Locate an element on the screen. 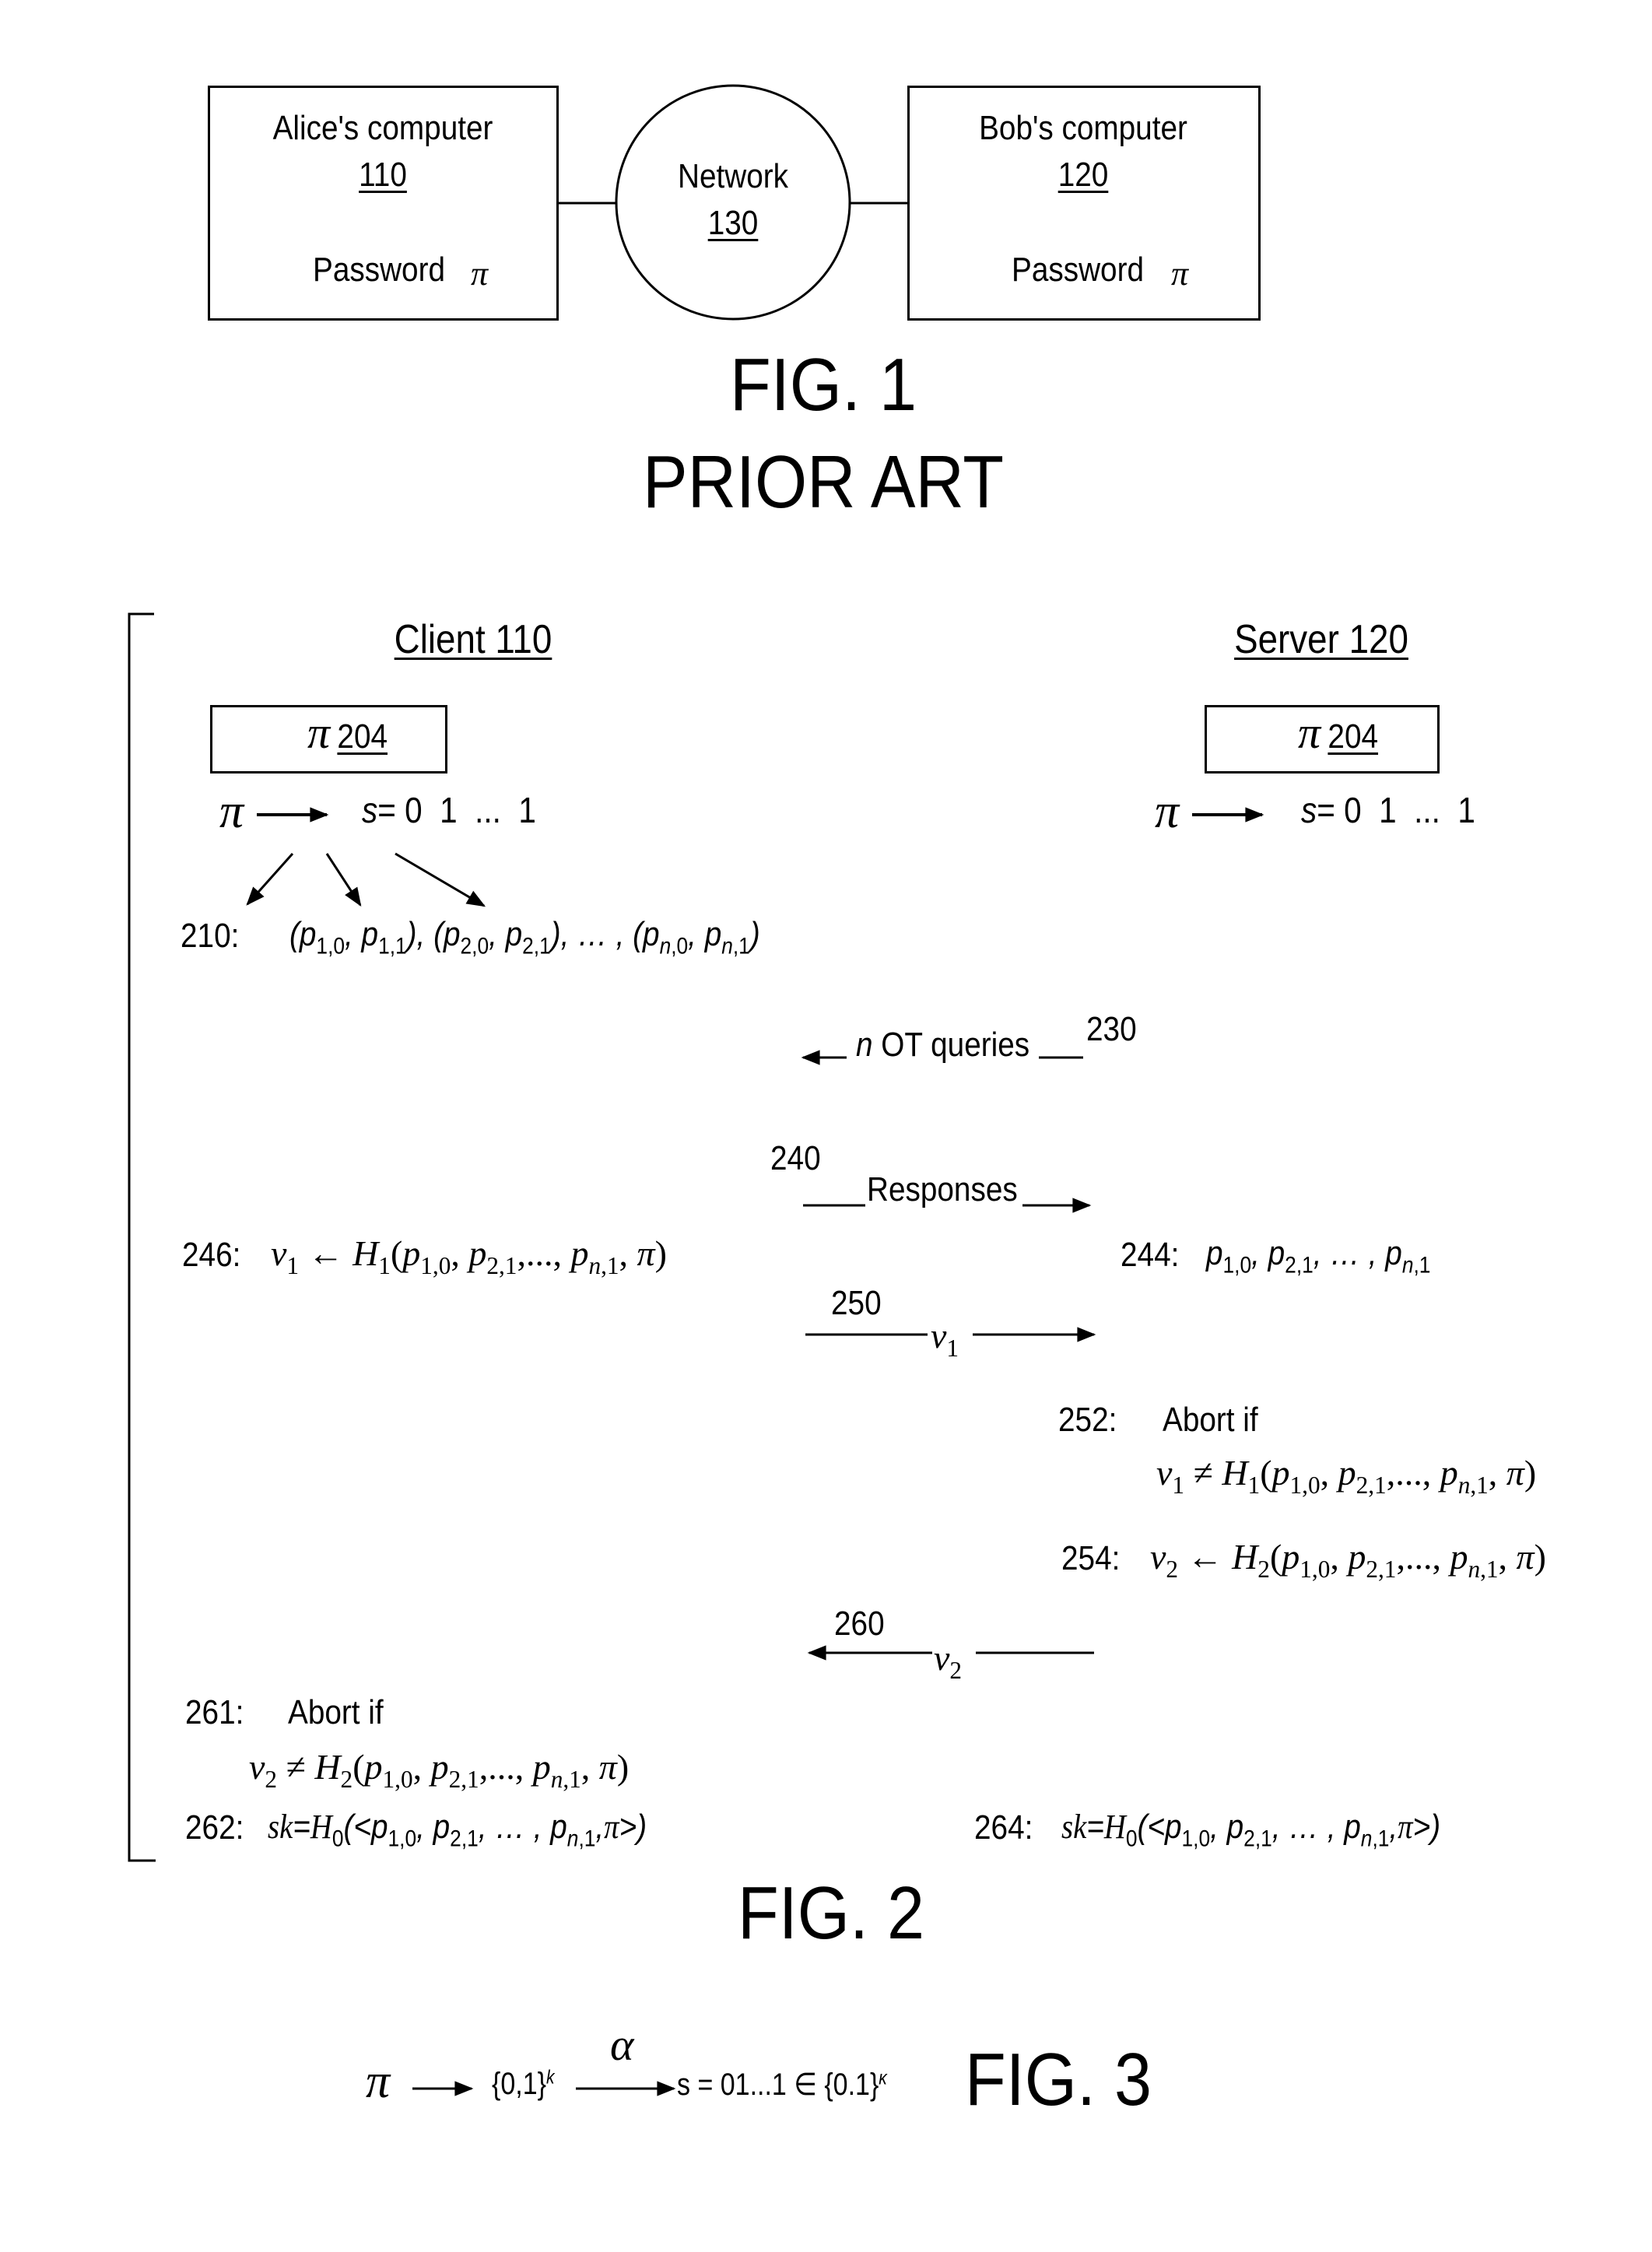  alice-password-label: Password is located at coordinates (380, 270).